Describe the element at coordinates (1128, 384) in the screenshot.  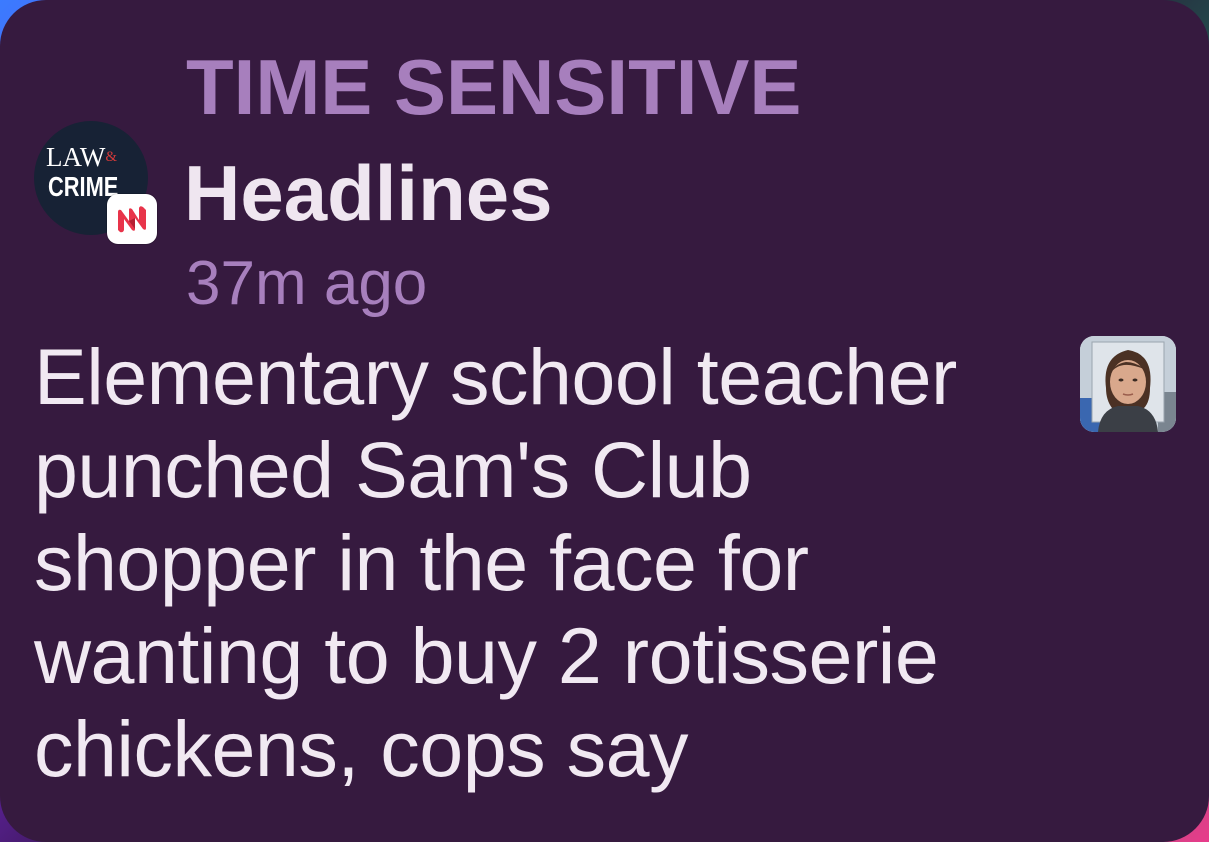
I see `mugshot-thumbnail` at that location.